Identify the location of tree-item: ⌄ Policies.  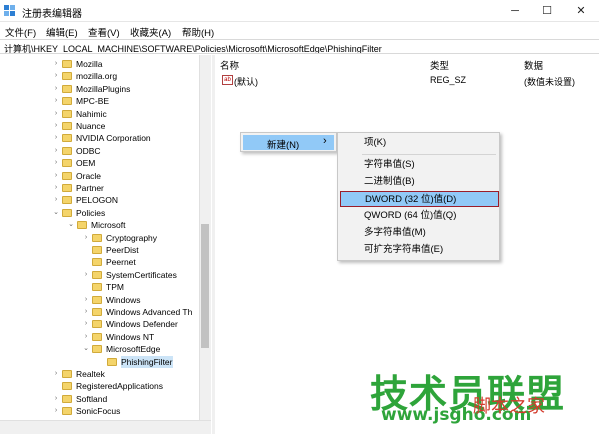
(99, 213).